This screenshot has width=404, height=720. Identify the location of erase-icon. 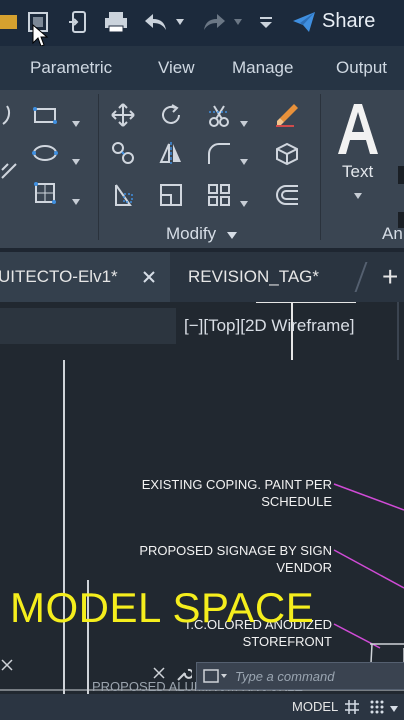
(287, 115).